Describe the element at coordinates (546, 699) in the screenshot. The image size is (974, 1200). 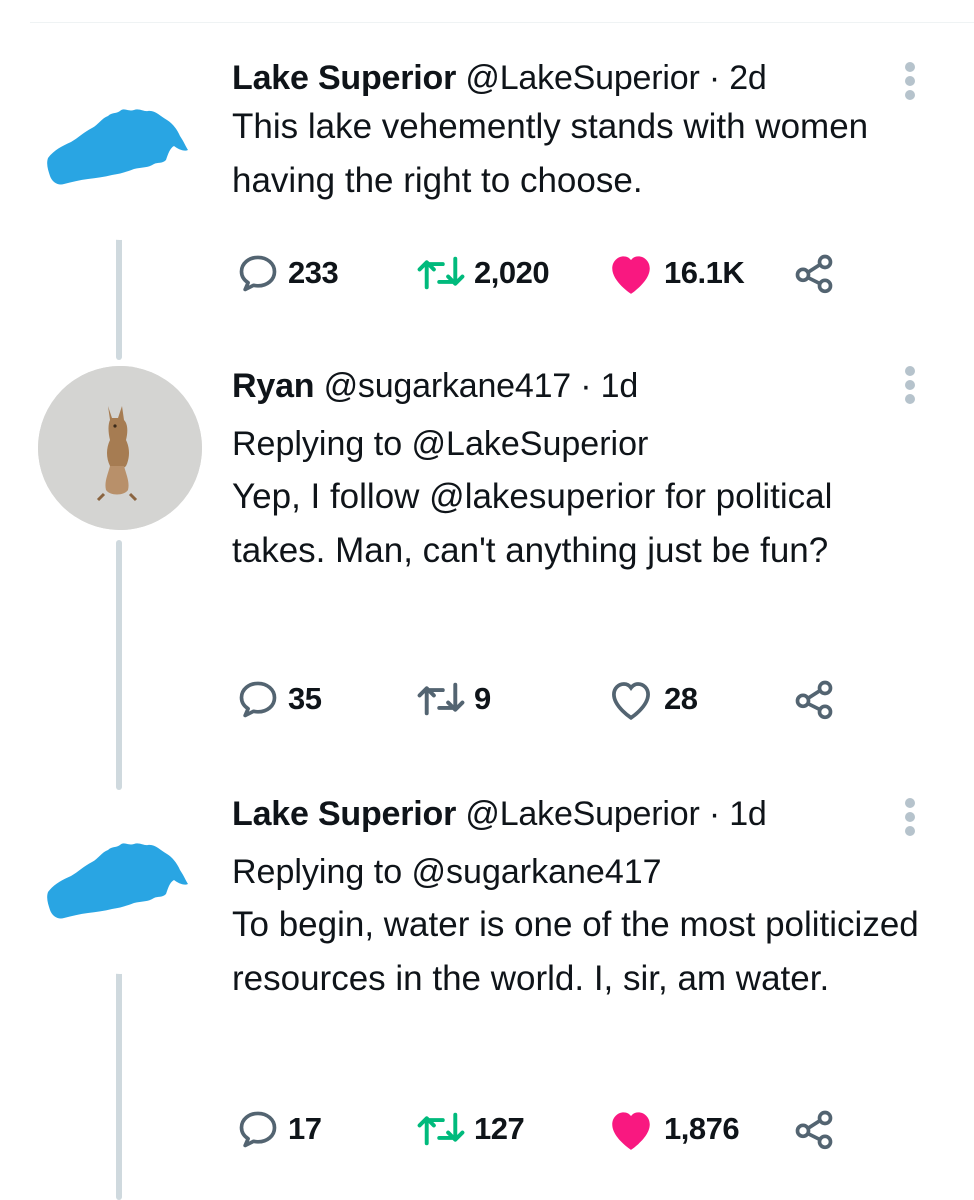
I see `action-bar: 35 9 28` at that location.